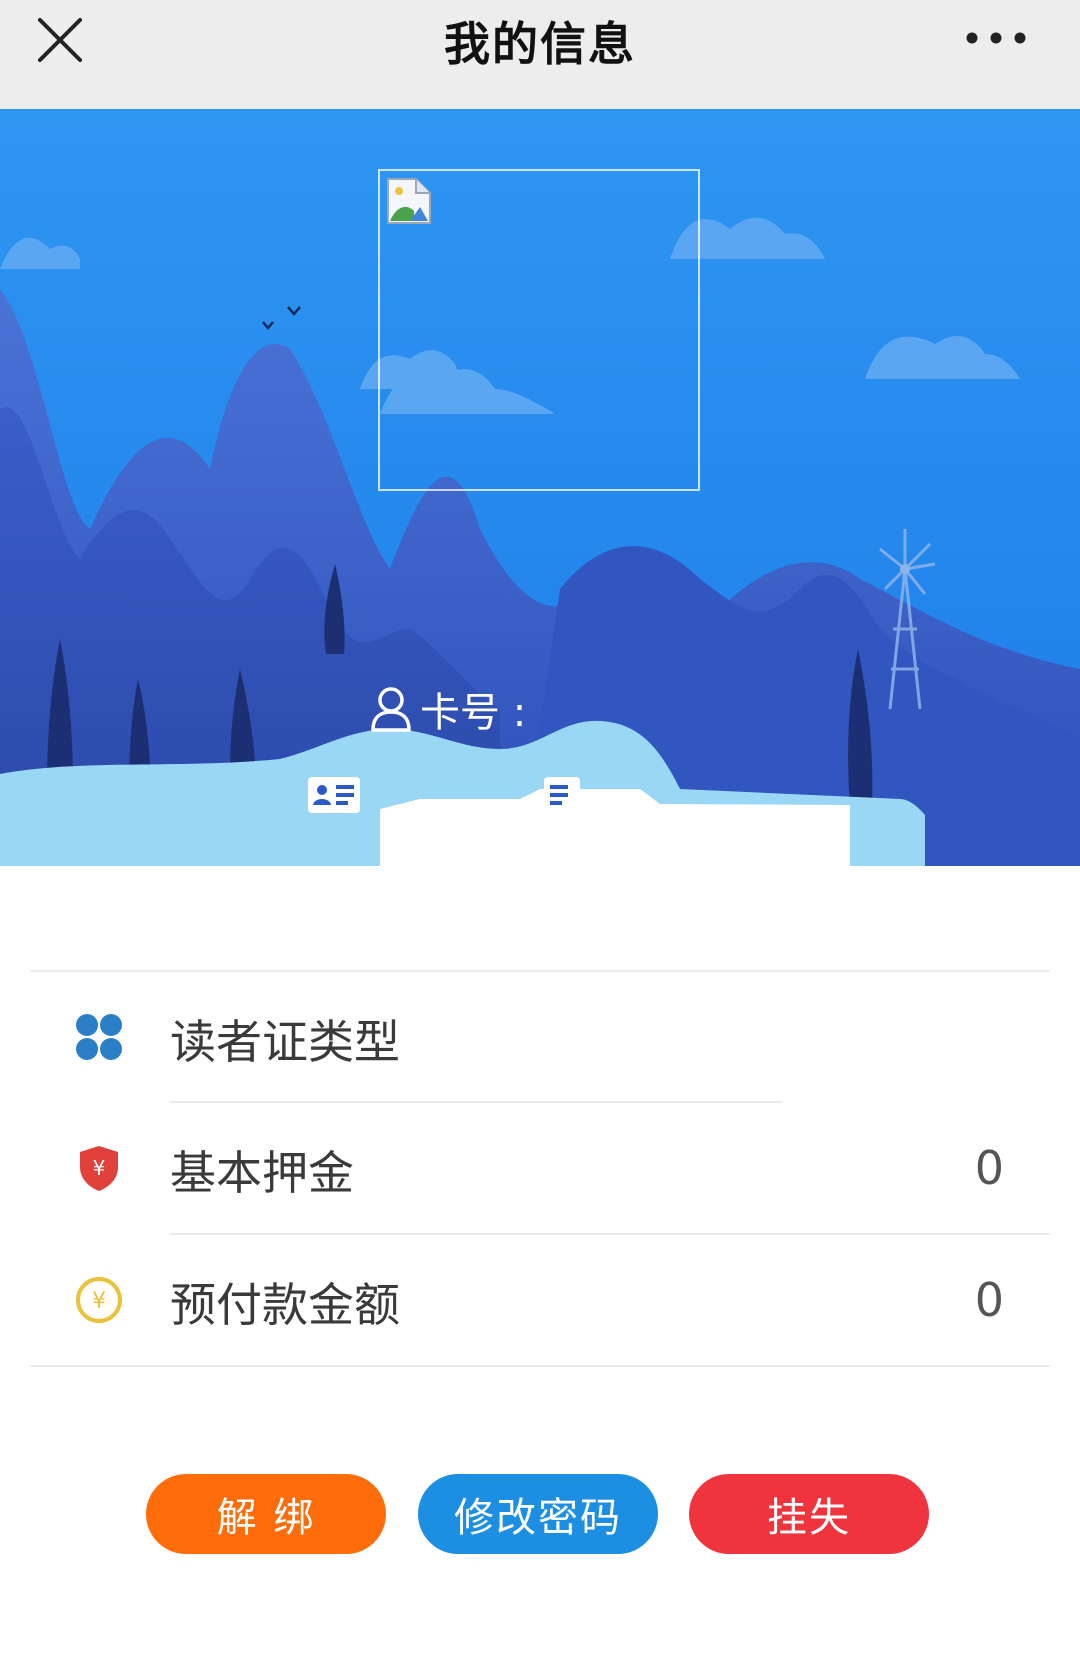 This screenshot has width=1080, height=1678. I want to click on title-bar: 我的信息, so click(540, 54).